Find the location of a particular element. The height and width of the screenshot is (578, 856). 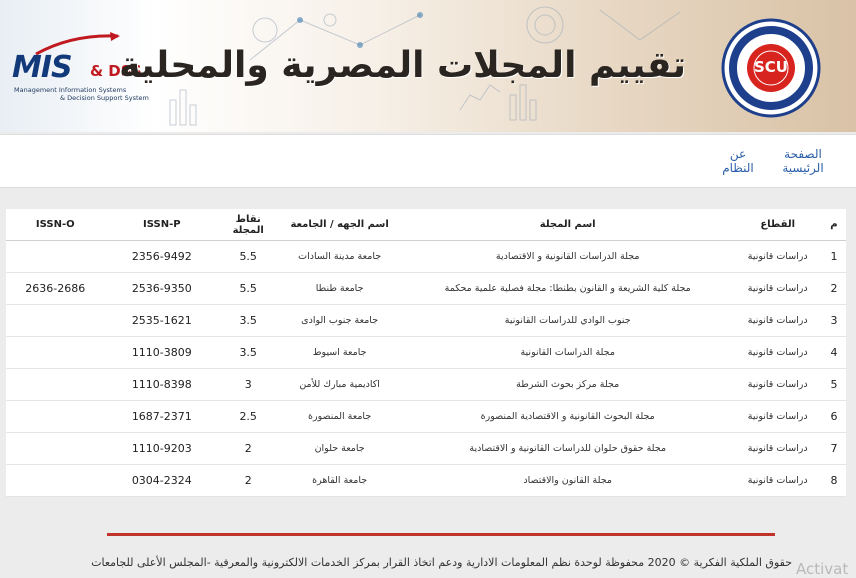

row-issn-p: 1687-2371 is located at coordinates (162, 416).